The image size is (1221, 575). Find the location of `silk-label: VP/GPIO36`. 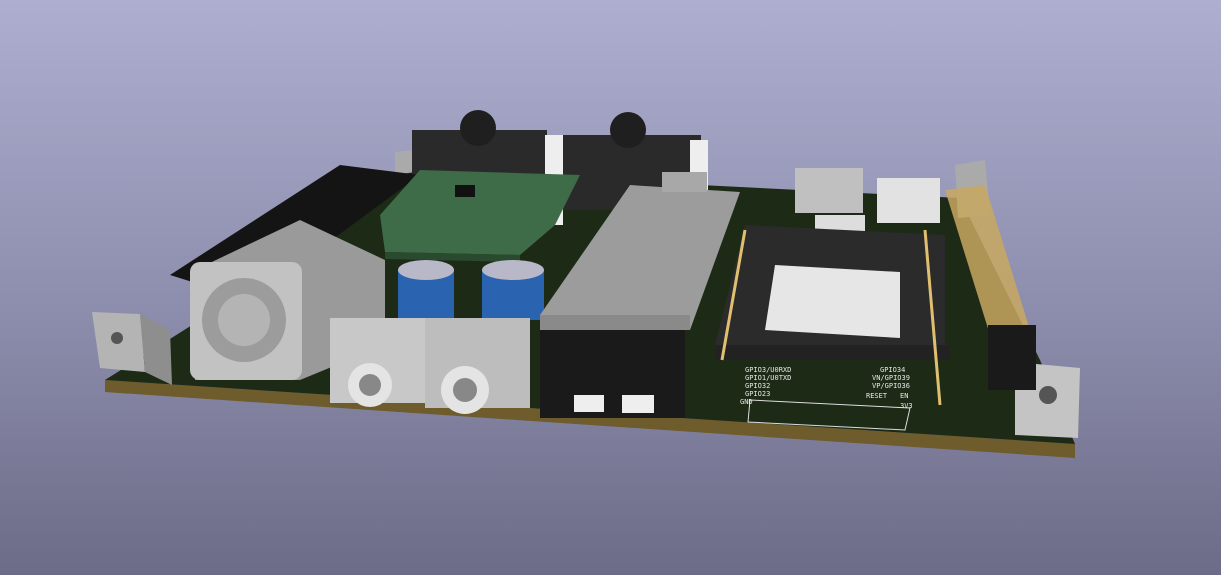

silk-label: VP/GPIO36 is located at coordinates (891, 386).